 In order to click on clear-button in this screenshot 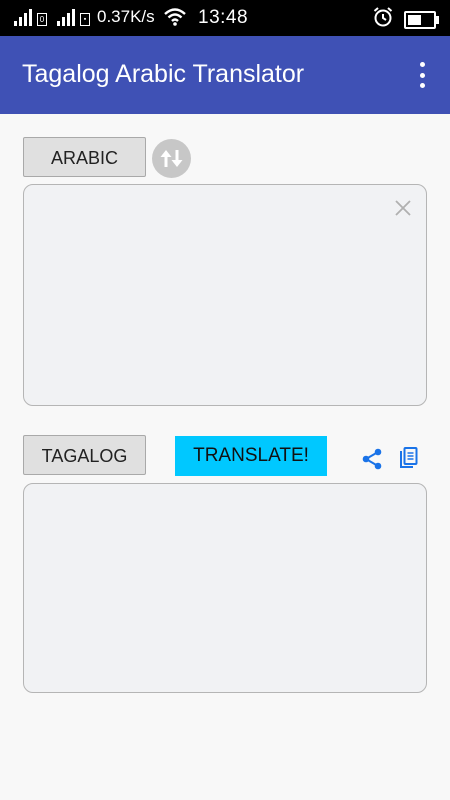, I will do `click(403, 208)`.